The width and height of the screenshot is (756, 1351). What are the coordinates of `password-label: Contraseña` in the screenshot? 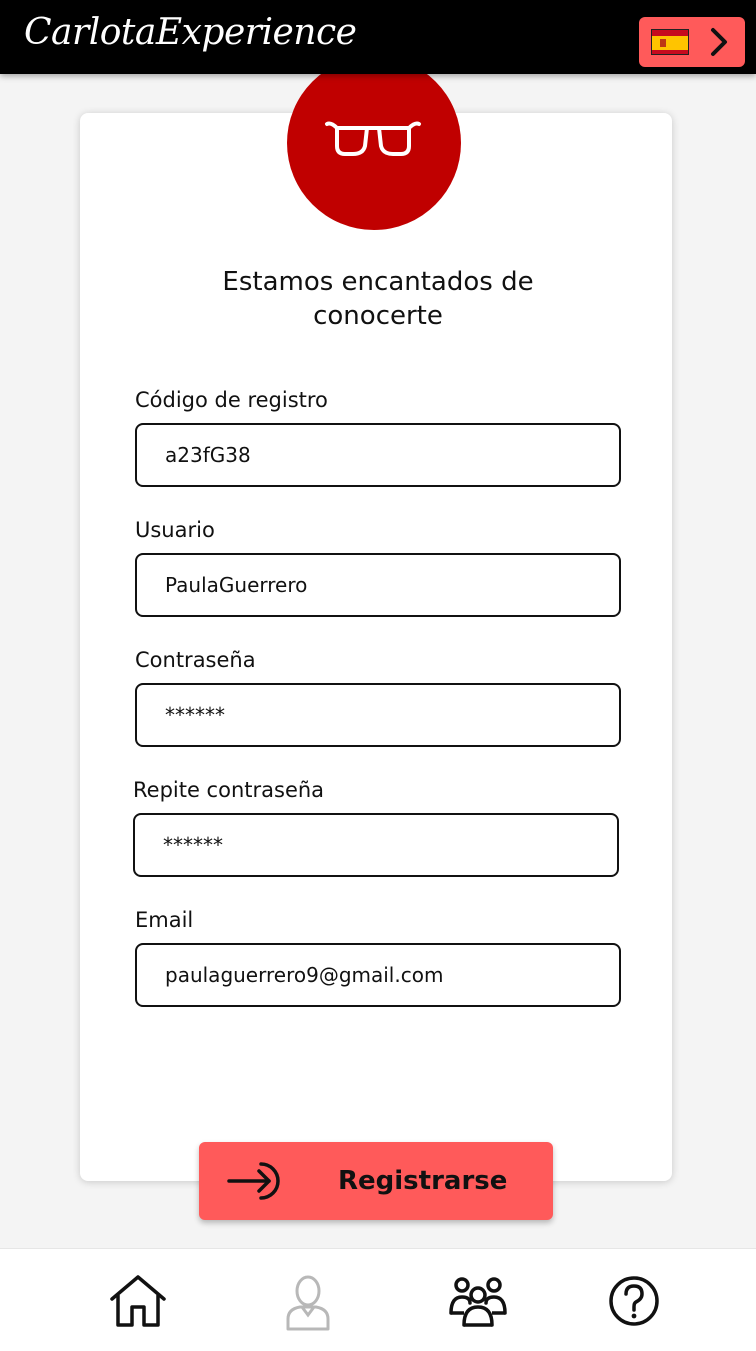 It's located at (195, 660).